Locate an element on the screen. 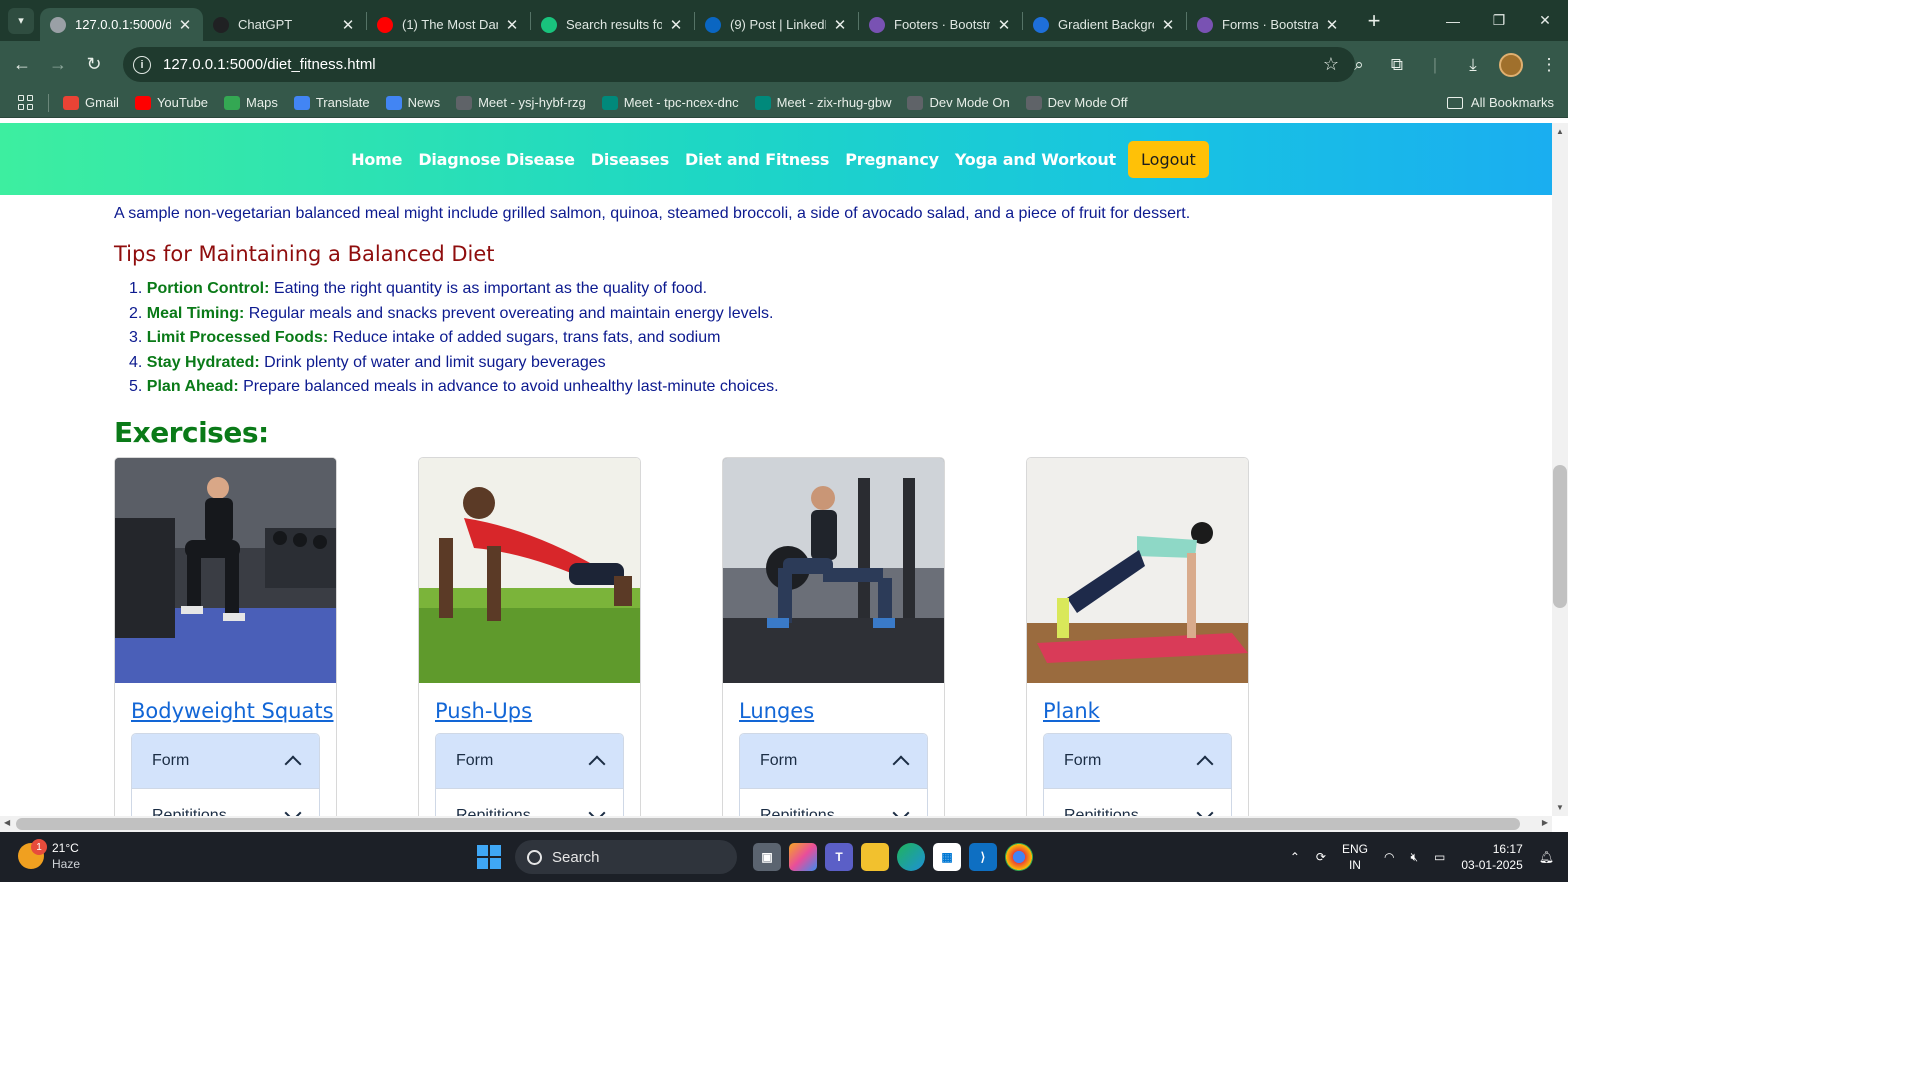 The width and height of the screenshot is (1920, 1080). volume-muted-icon: 🔇︎ is located at coordinates (1414, 857).